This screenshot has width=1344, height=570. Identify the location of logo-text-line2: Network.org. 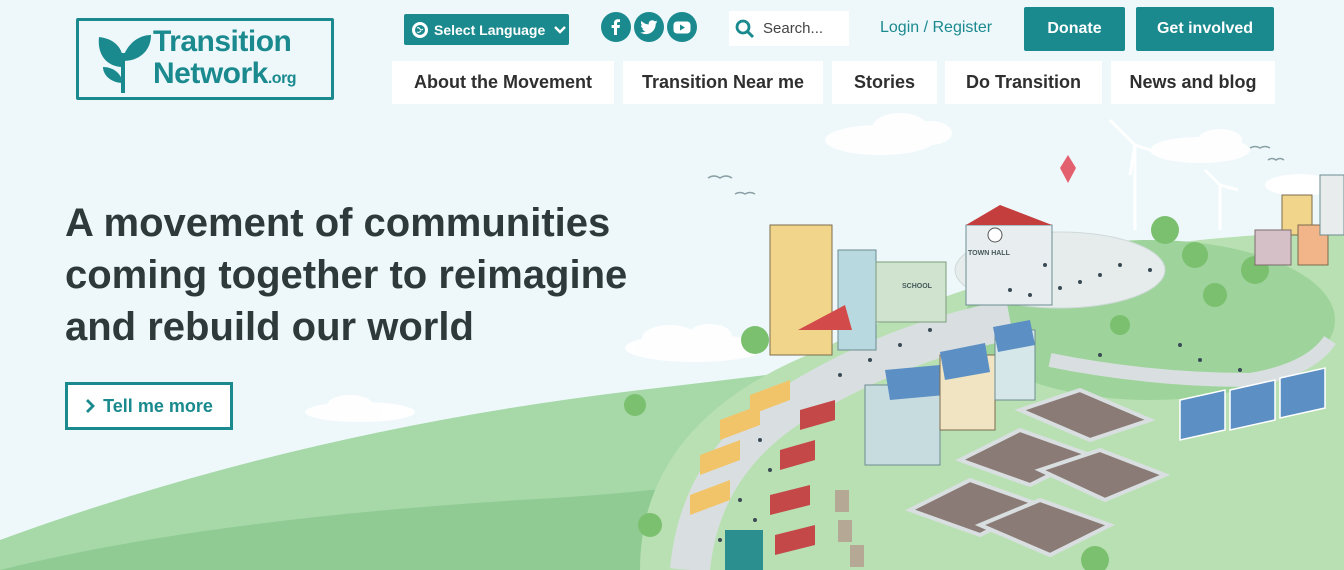
(225, 73).